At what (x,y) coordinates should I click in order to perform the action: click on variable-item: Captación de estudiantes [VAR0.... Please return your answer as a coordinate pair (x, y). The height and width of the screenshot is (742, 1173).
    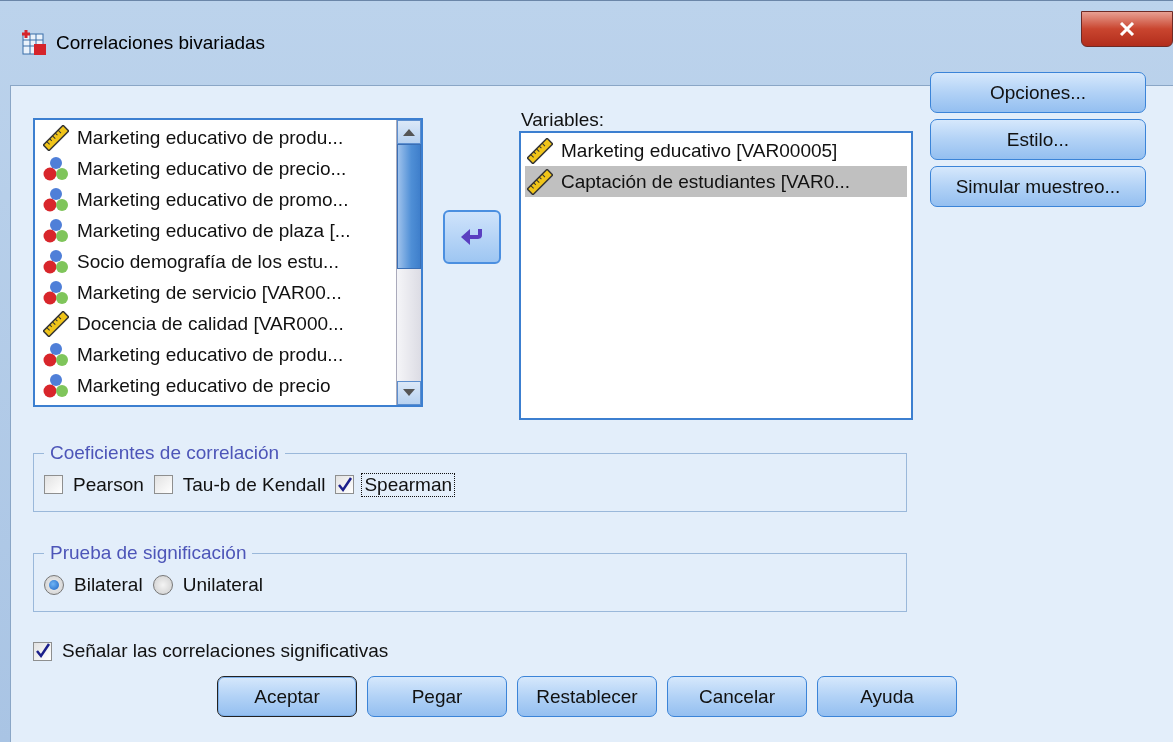
    Looking at the image, I should click on (716, 181).